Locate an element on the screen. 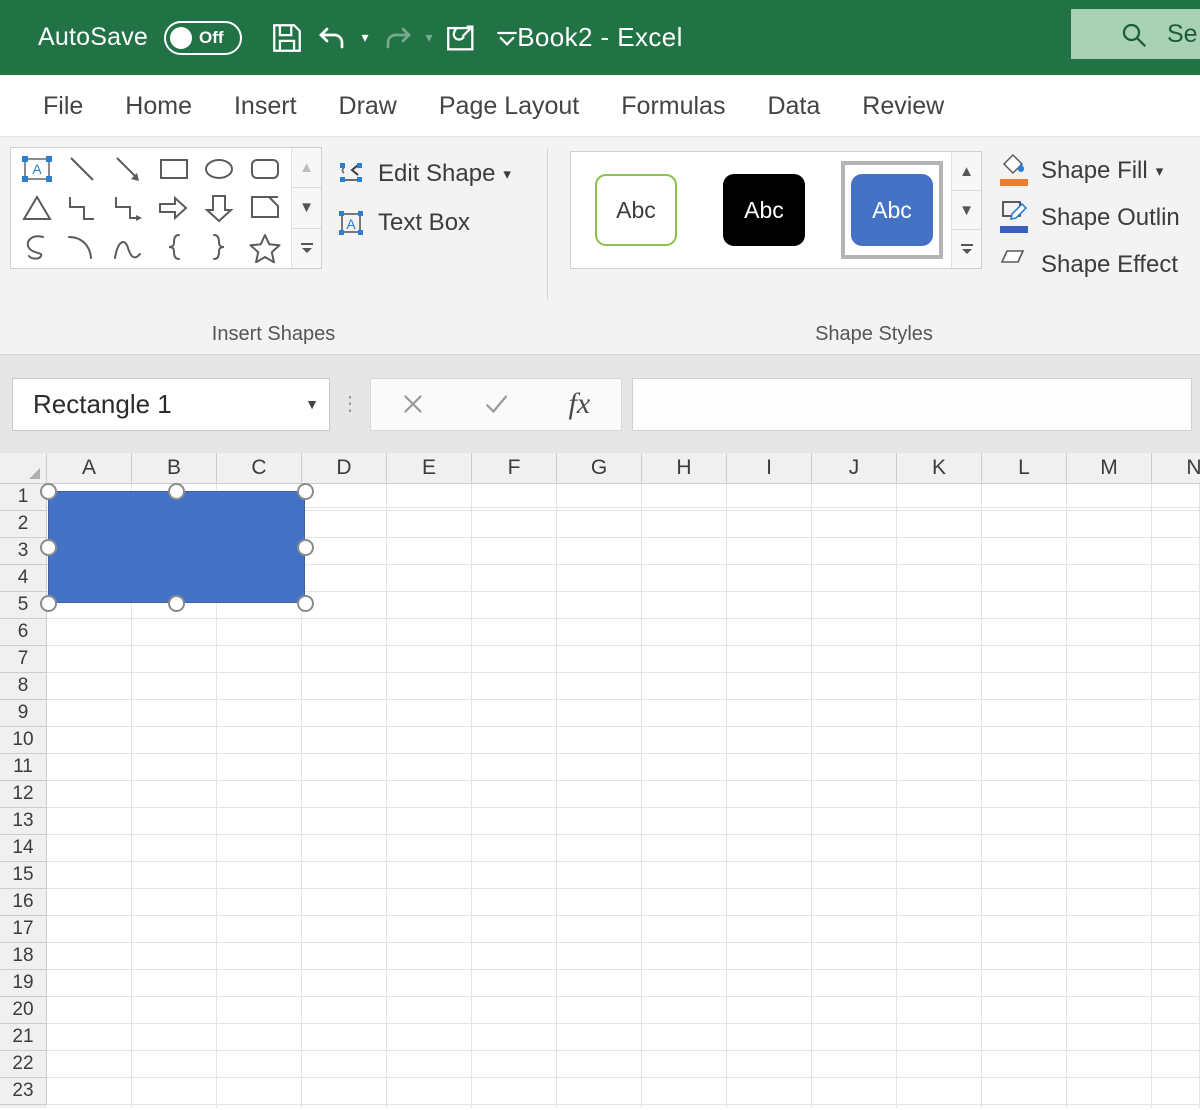 The width and height of the screenshot is (1200, 1110). elbow-arrow-connector-shape is located at coordinates (128, 208).